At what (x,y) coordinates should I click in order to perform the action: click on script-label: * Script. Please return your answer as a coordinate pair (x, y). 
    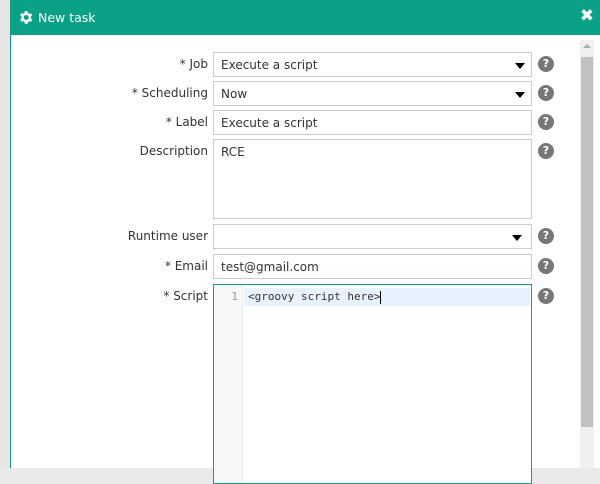
    Looking at the image, I should click on (185, 296).